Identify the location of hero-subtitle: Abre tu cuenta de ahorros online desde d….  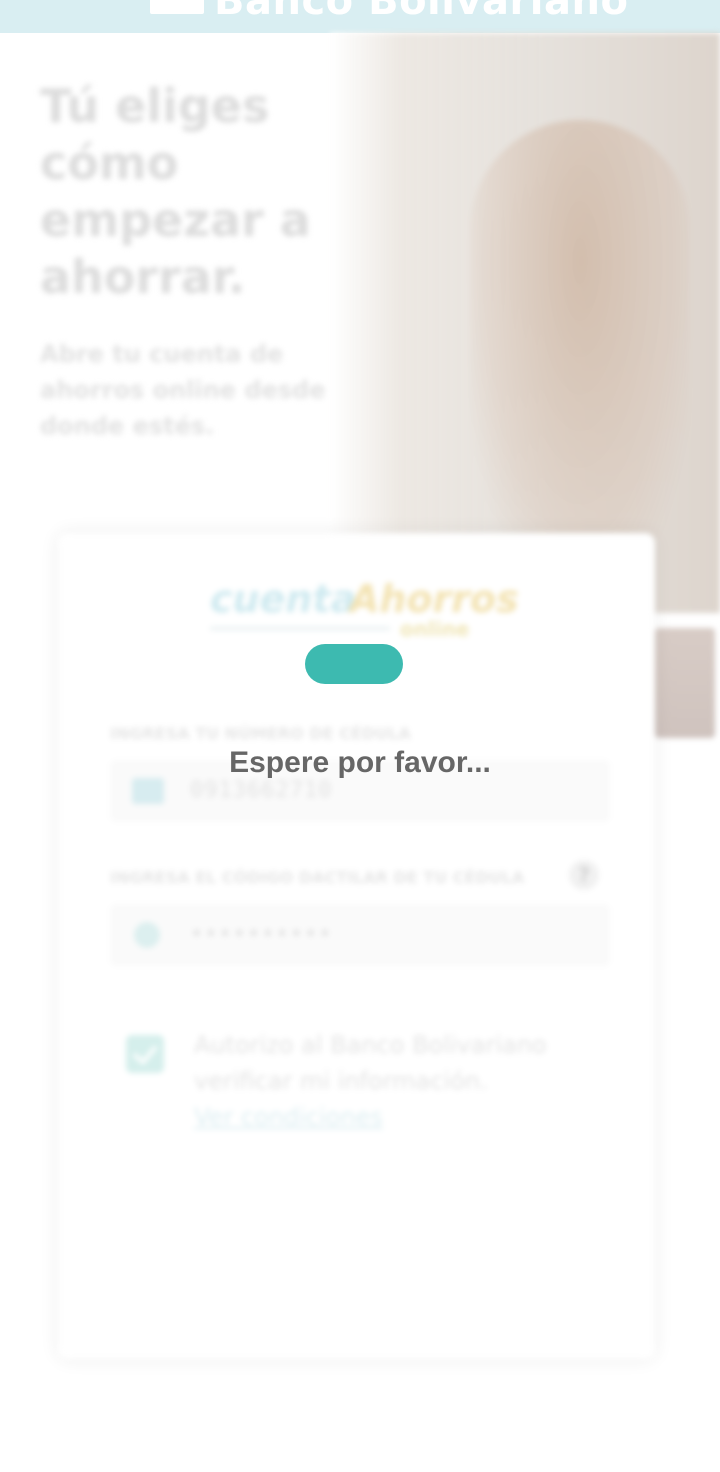
(183, 390).